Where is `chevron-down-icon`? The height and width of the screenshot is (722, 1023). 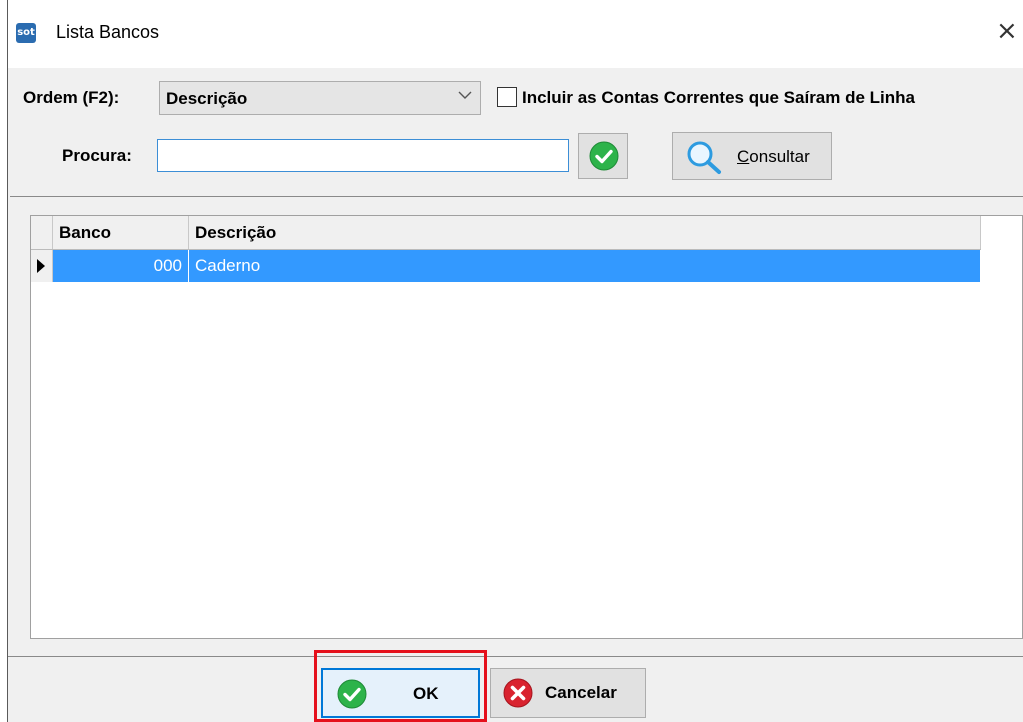
chevron-down-icon is located at coordinates (465, 95).